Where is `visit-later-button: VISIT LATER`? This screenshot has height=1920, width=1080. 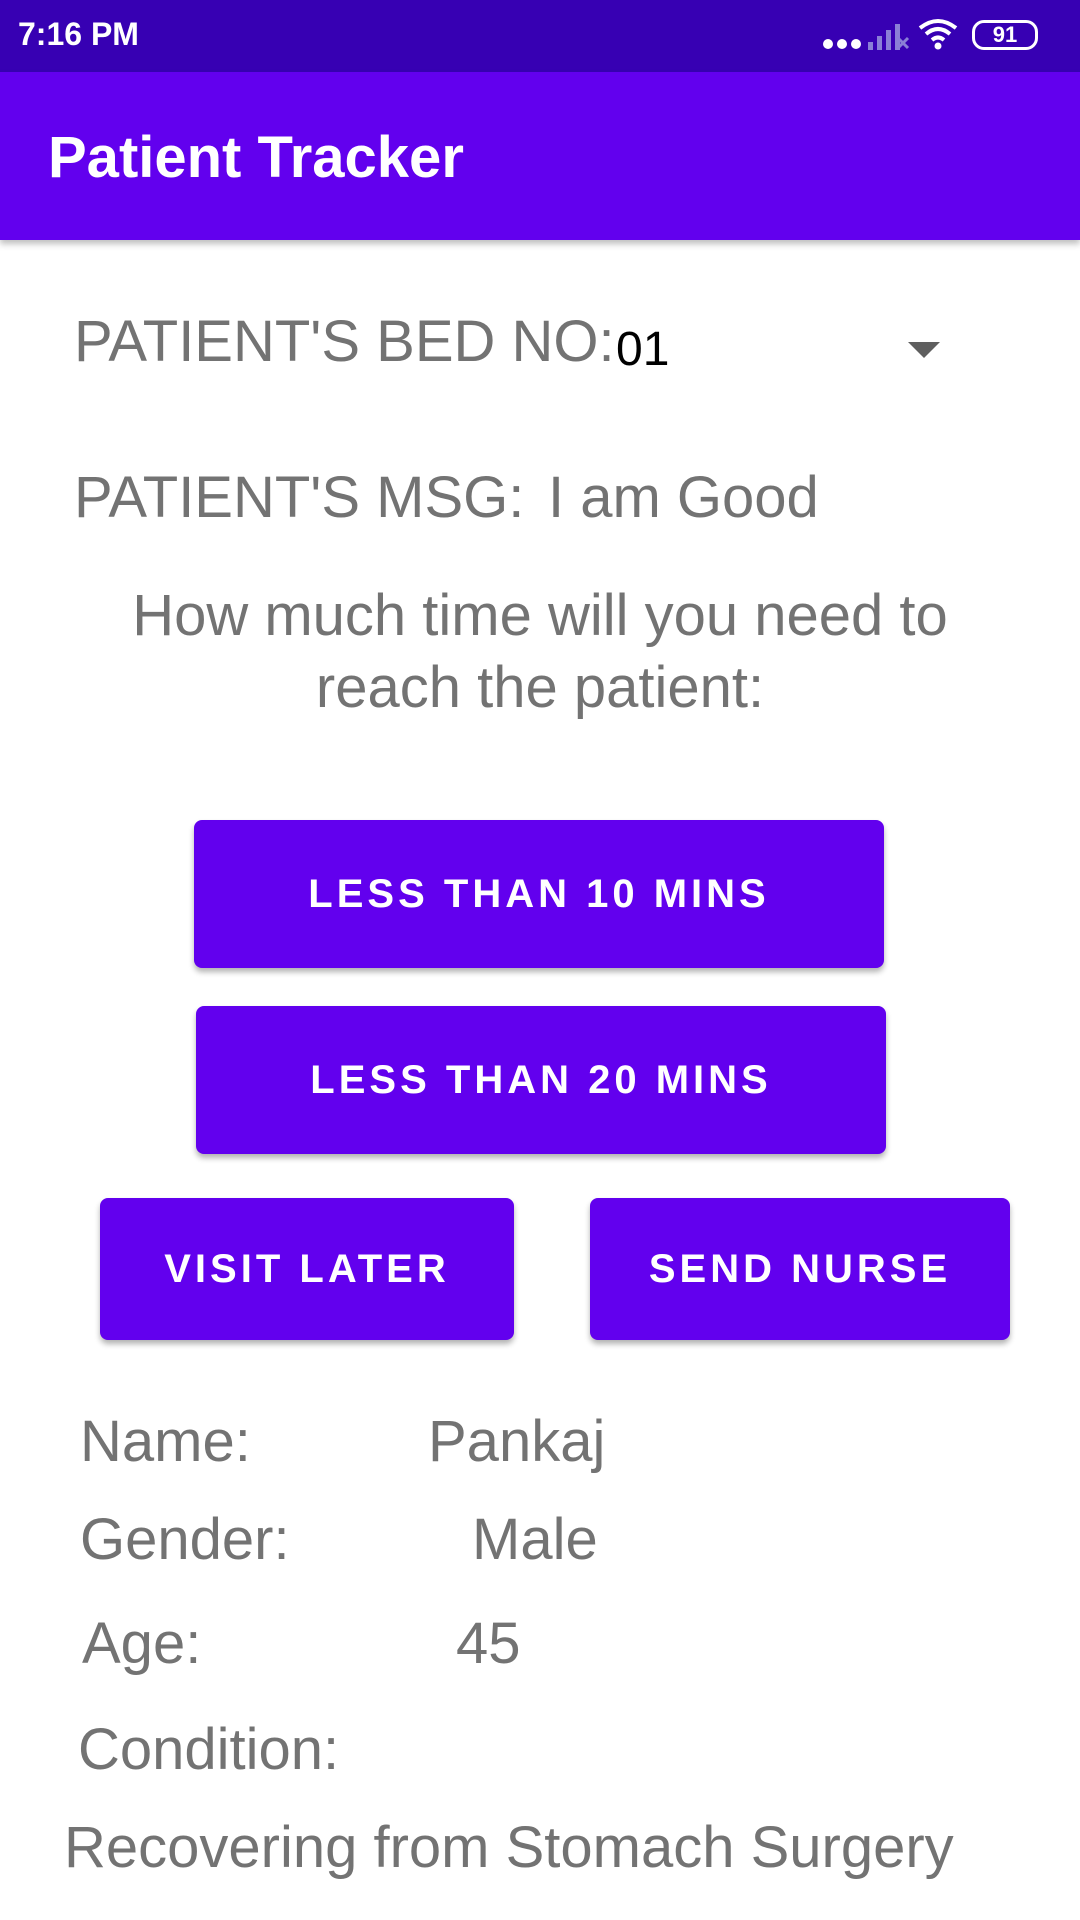 visit-later-button: VISIT LATER is located at coordinates (307, 1269).